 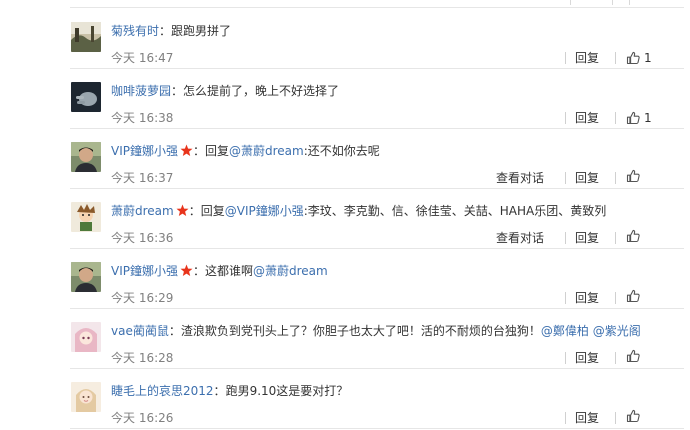 I want to click on timestamp: 今天 16:29, so click(x=142, y=298).